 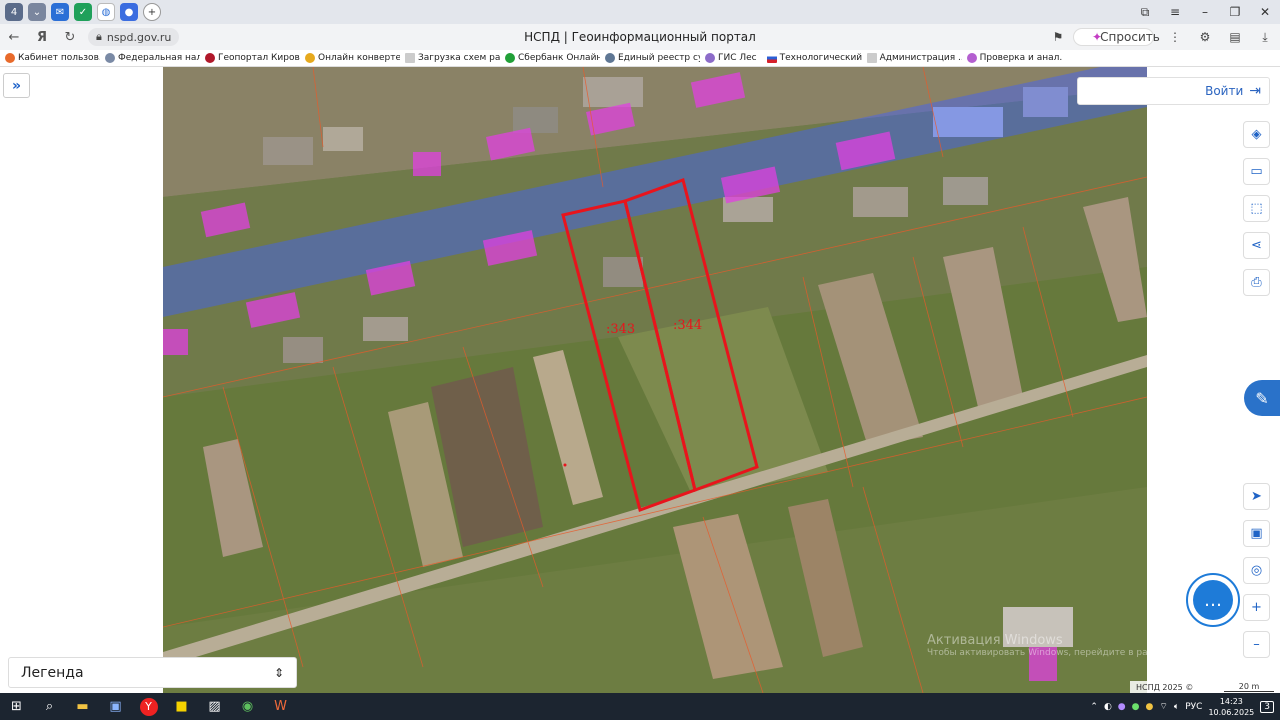 I want to click on window-controls: ⧉ ≡ – ❐ ✕, so click(x=1205, y=12).